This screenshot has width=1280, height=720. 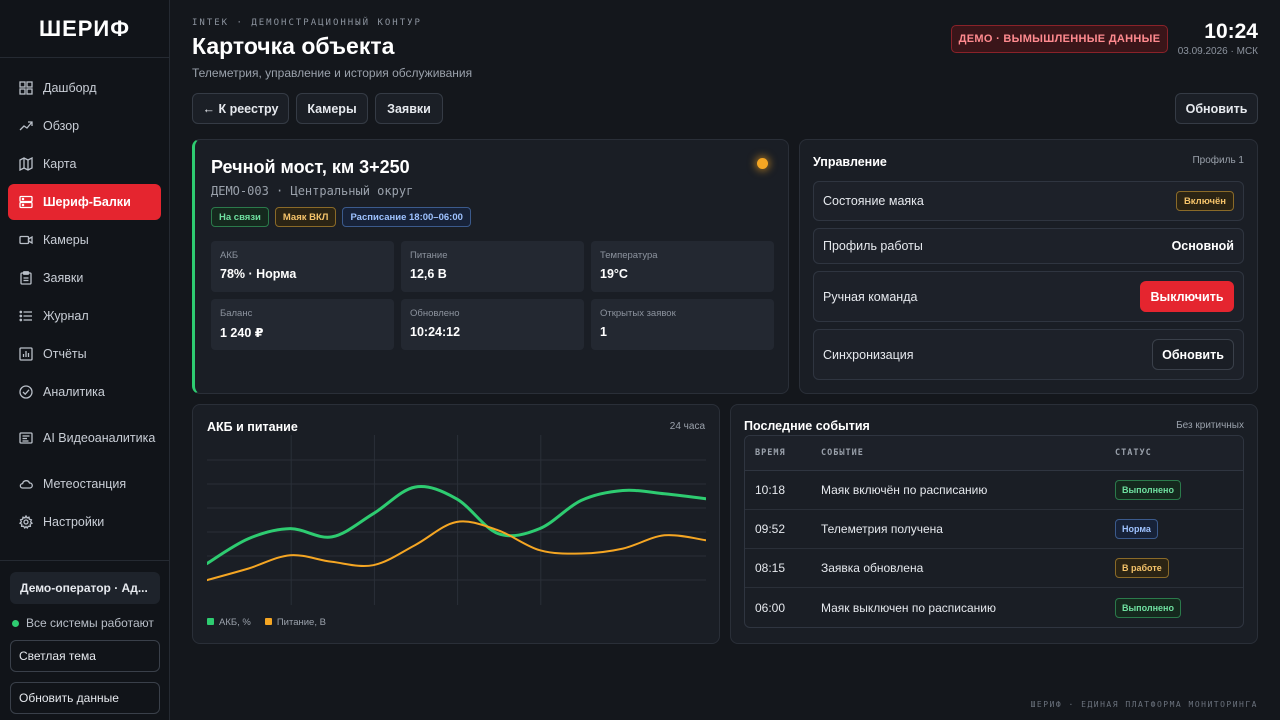 I want to click on metric-value: 78% · Норма, so click(x=258, y=274).